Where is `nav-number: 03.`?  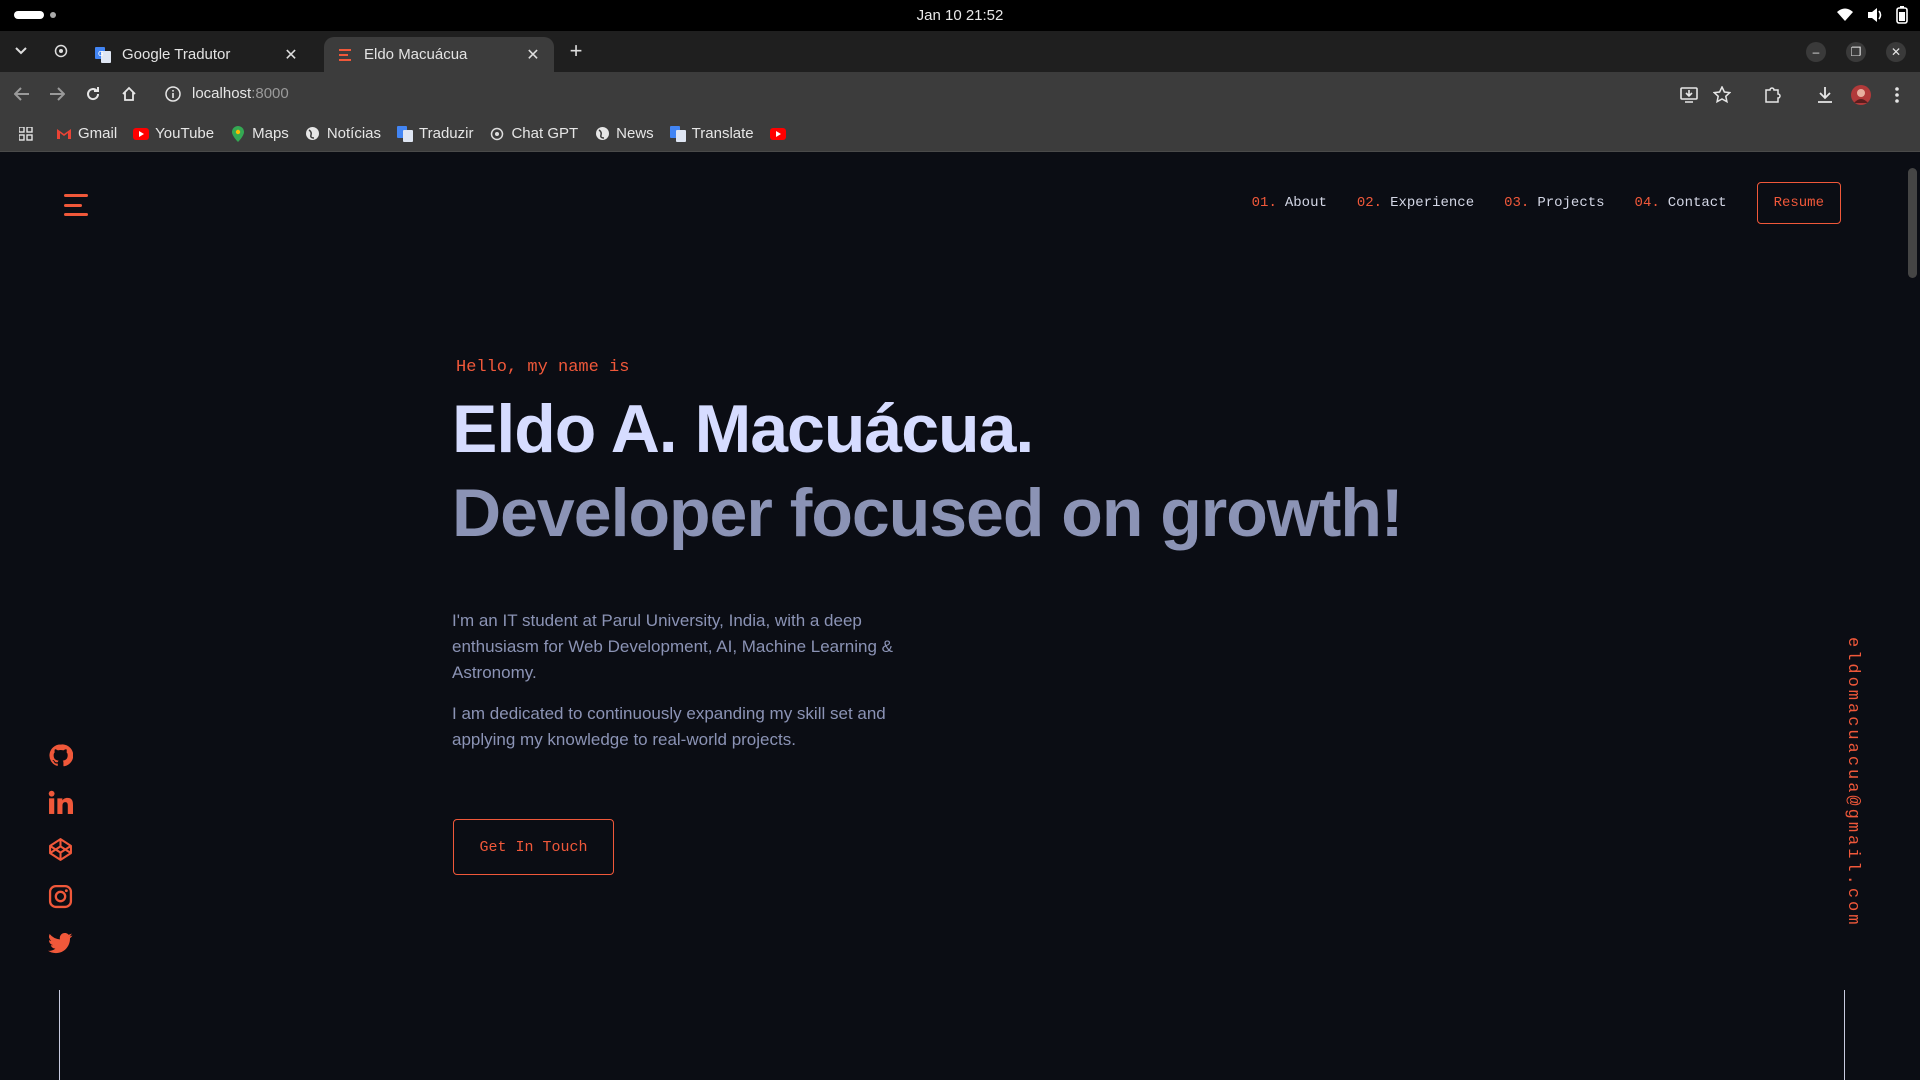 nav-number: 03. is located at coordinates (1517, 203).